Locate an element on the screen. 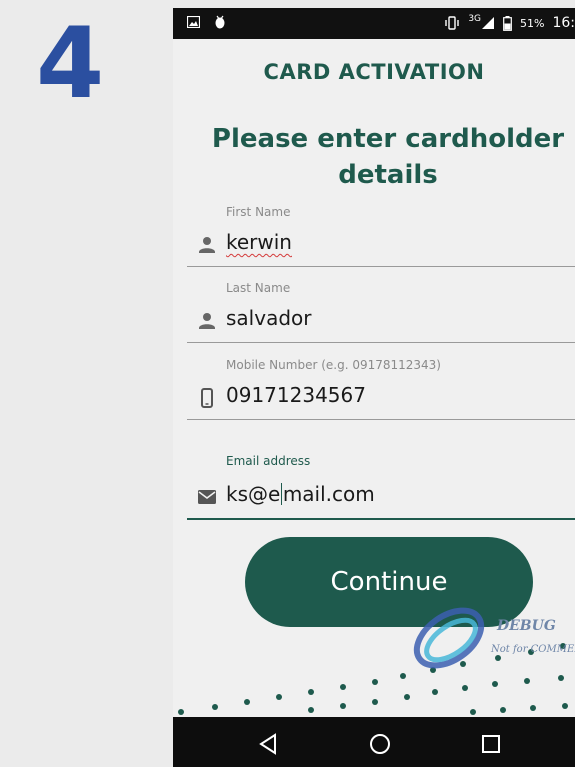  email-input: ks@e mail.com is located at coordinates (300, 494).